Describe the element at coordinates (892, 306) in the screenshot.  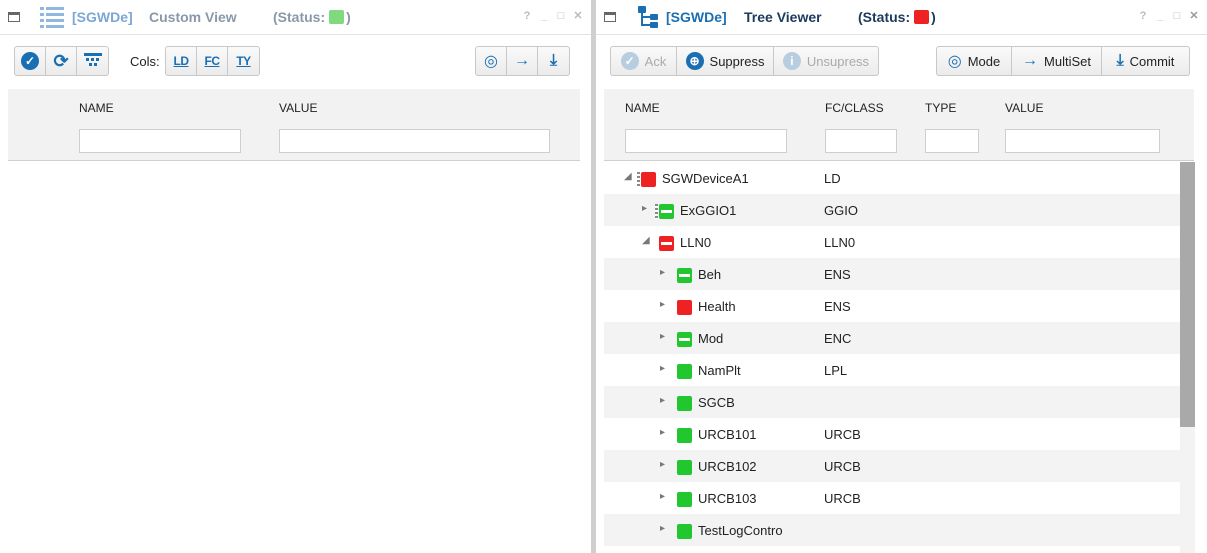
I see `tree-row: ▸ Health ENS` at that location.